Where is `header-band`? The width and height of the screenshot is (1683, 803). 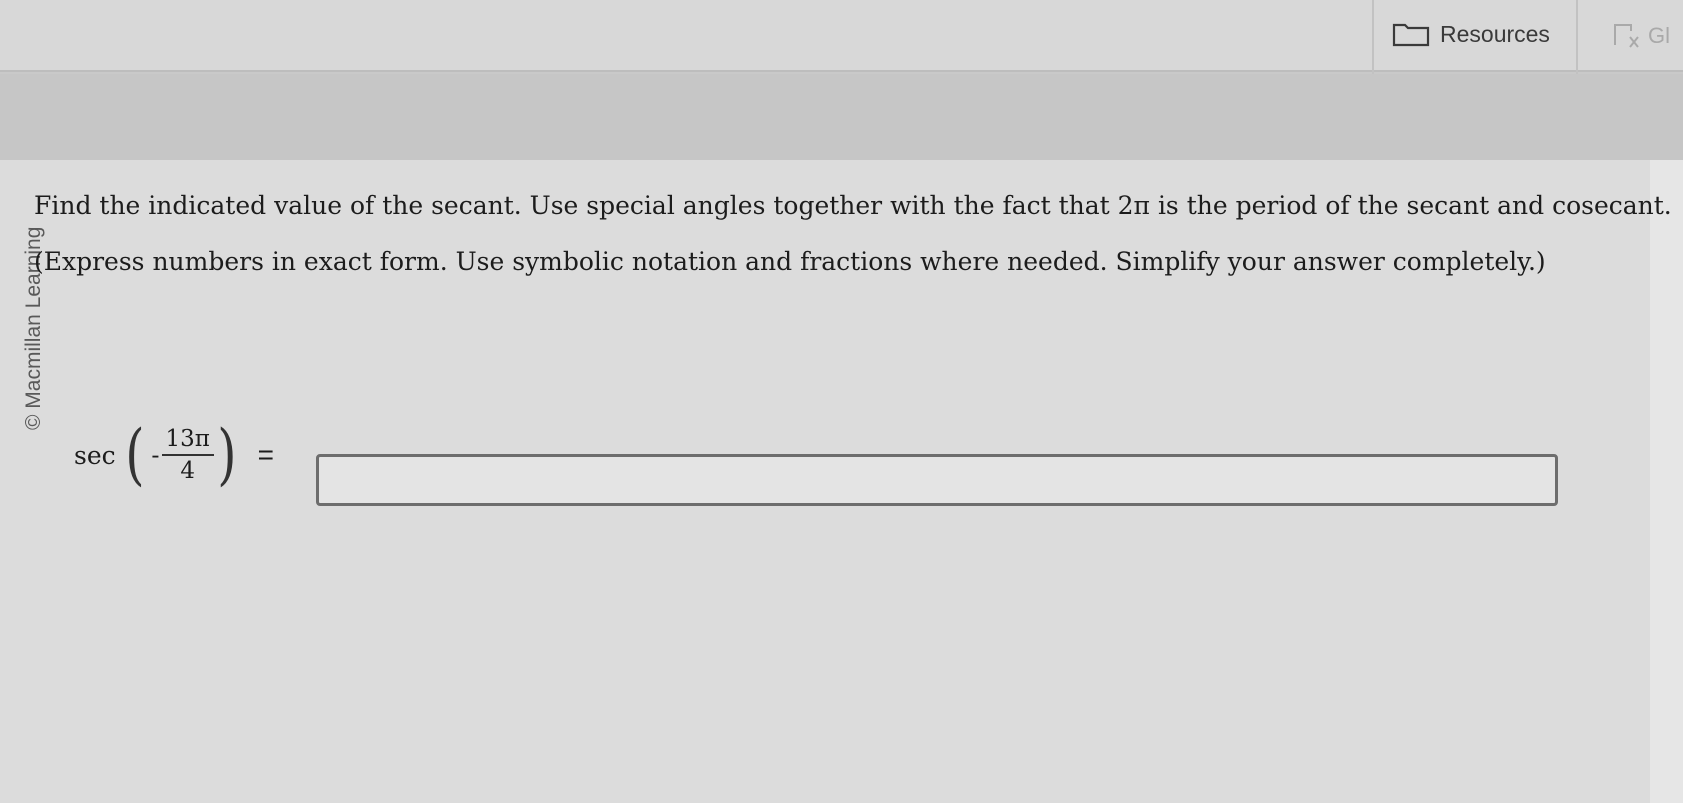
header-band is located at coordinates (841, 119).